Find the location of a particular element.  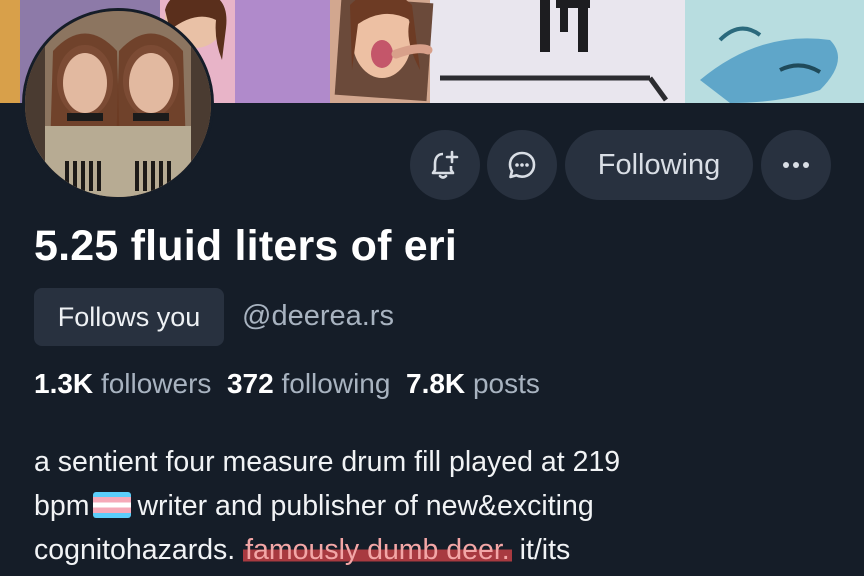

bio-text: writer and publisher of new&exciting is located at coordinates (365, 506).